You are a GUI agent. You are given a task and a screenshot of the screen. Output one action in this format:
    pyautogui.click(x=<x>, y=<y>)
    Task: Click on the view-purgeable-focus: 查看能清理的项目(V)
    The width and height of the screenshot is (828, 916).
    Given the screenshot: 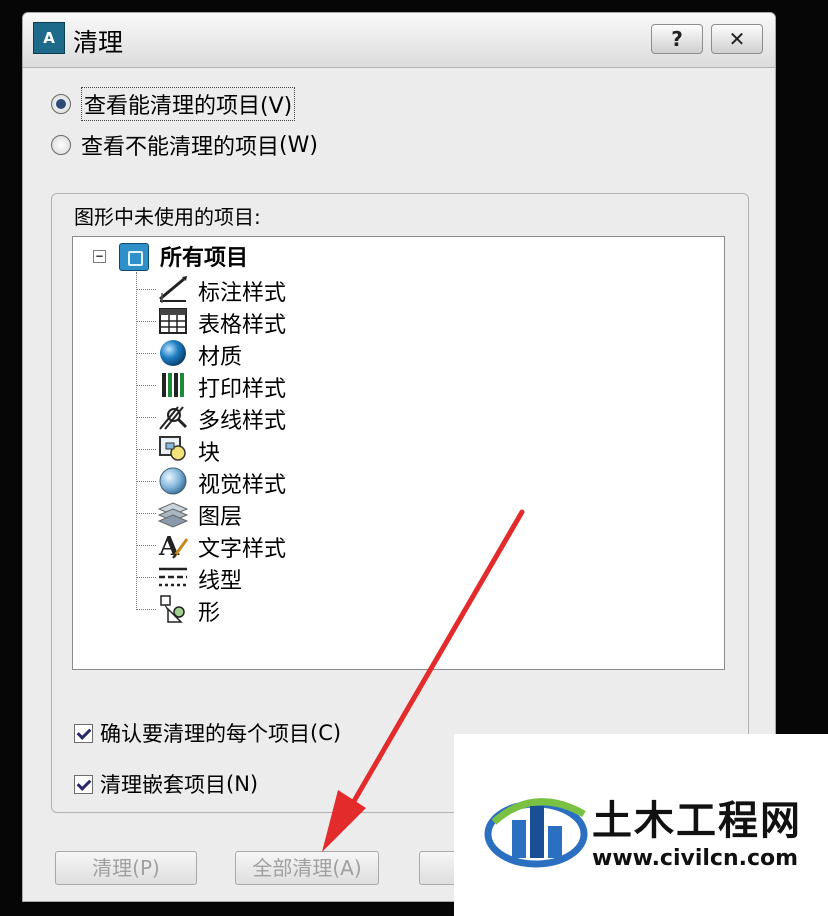 What is the action you would take?
    pyautogui.click(x=188, y=104)
    